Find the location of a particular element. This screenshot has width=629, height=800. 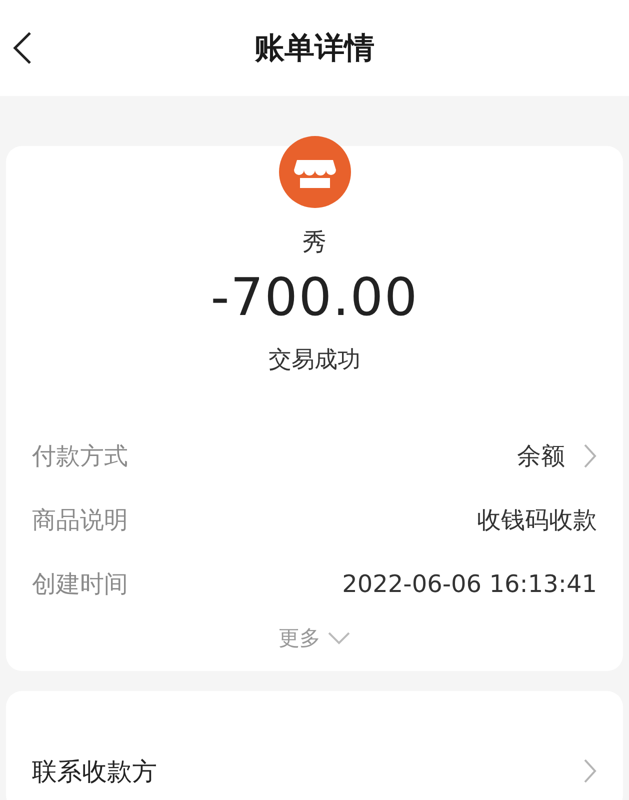

detail-label: 商品说明 is located at coordinates (80, 520).